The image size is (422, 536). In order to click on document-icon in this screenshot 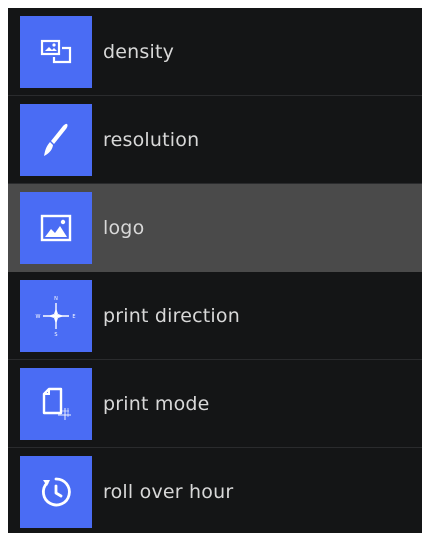, I will do `click(56, 404)`.